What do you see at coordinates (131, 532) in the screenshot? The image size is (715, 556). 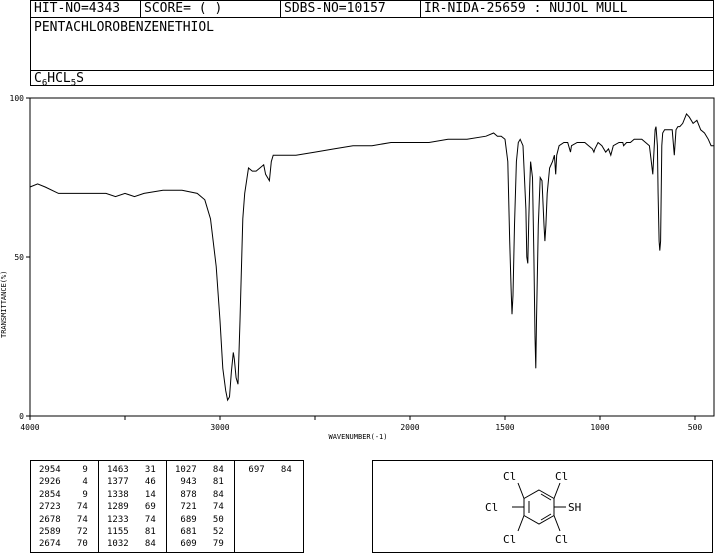 I see `peak-entry: 1155 81` at bounding box center [131, 532].